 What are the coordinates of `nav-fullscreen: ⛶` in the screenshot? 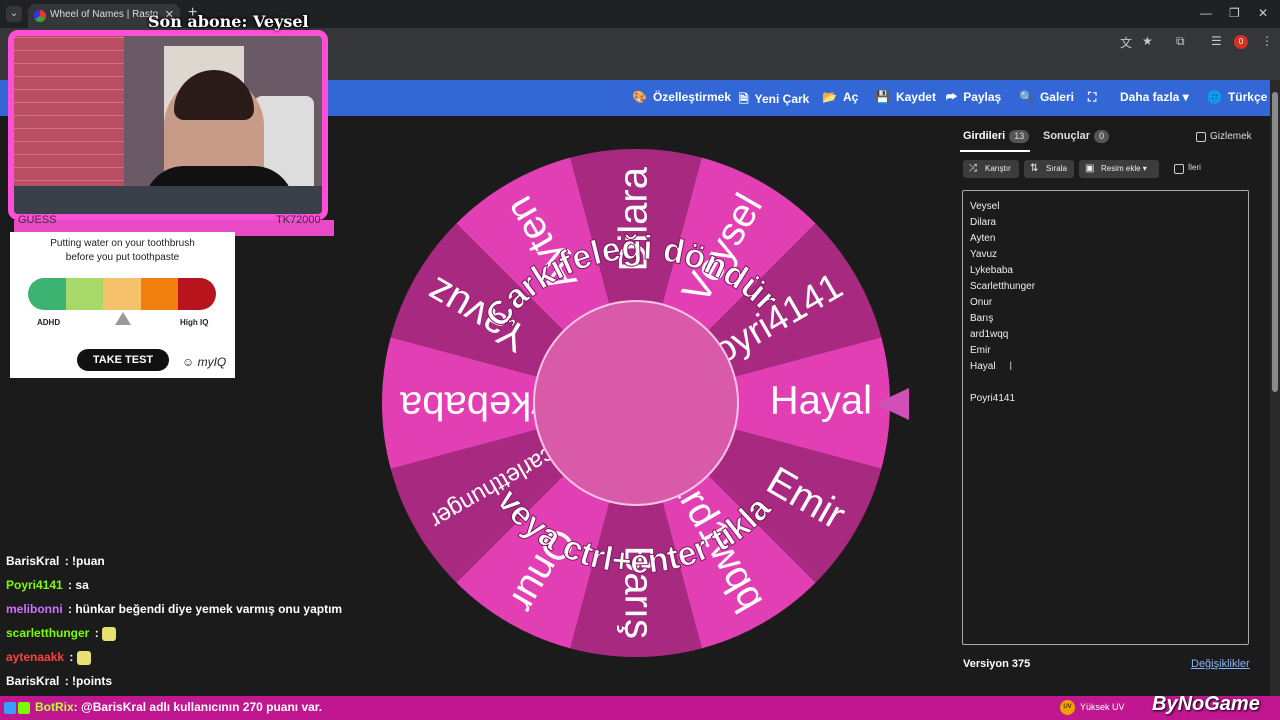 It's located at (1095, 97).